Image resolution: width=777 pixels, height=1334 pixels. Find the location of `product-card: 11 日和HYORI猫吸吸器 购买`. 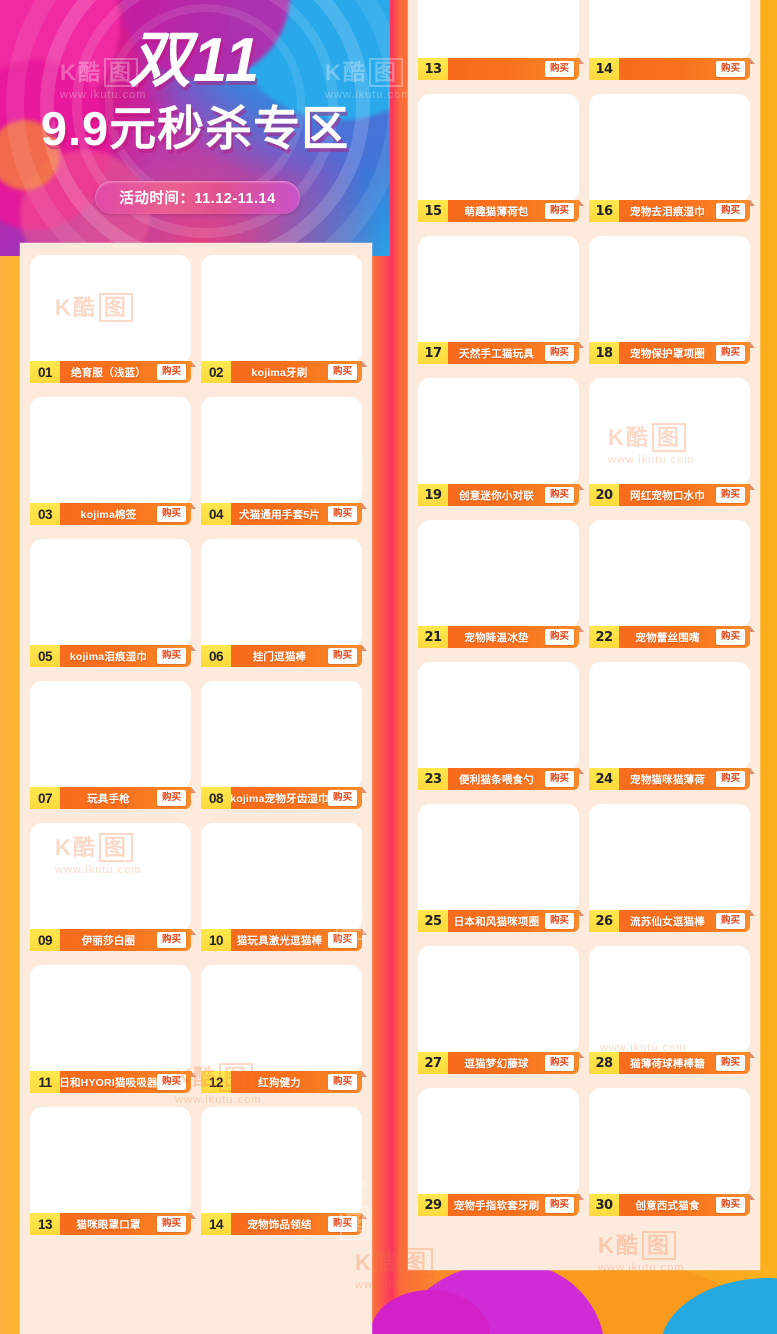

product-card: 11 日和HYORI猫吸吸器 购买 is located at coordinates (113, 1029).